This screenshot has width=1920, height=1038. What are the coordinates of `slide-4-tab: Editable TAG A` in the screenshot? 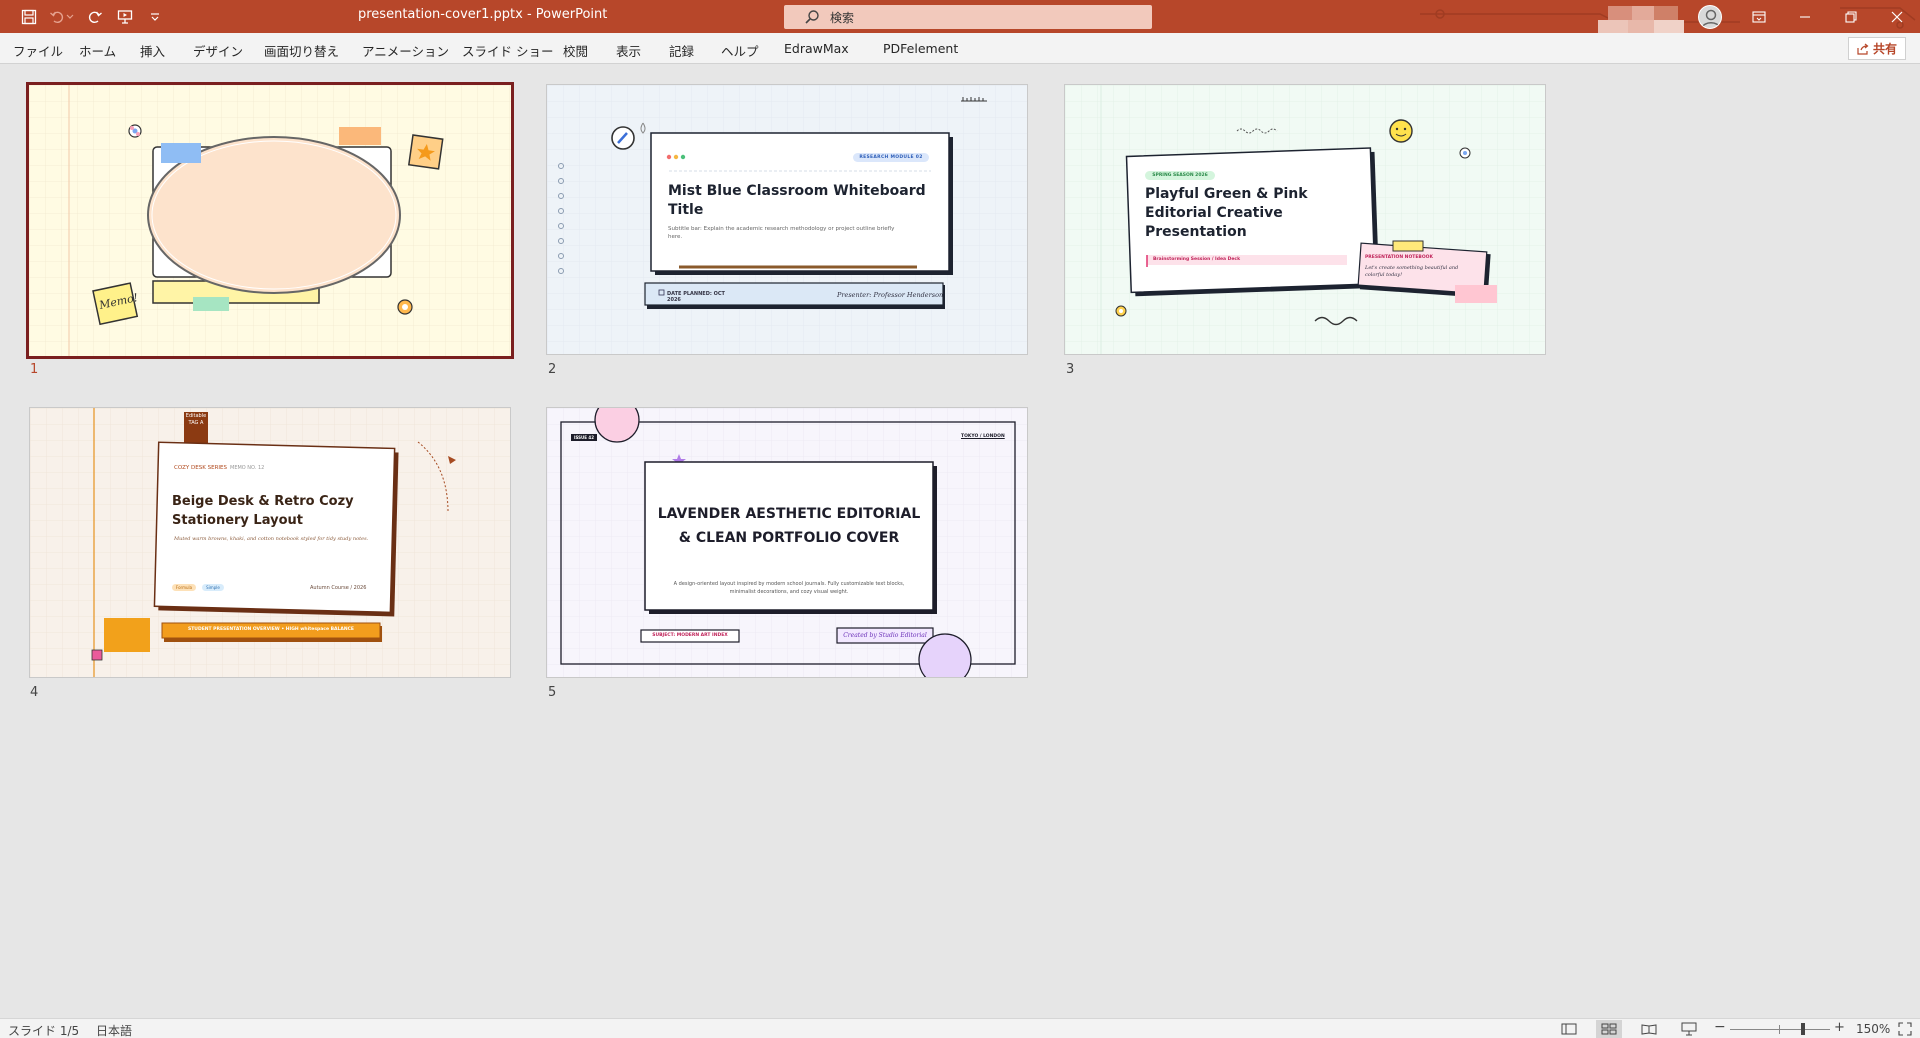 It's located at (196, 419).